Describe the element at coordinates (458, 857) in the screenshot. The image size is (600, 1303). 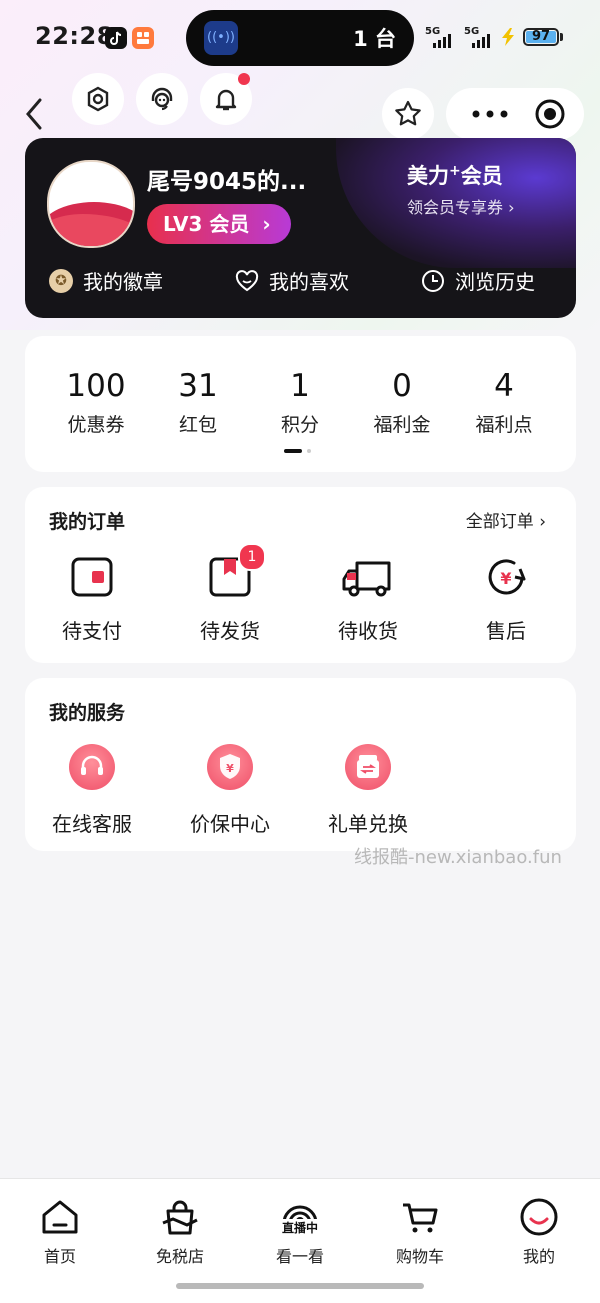
I see `watermark: 线报酷-new.xianbao.fun` at that location.